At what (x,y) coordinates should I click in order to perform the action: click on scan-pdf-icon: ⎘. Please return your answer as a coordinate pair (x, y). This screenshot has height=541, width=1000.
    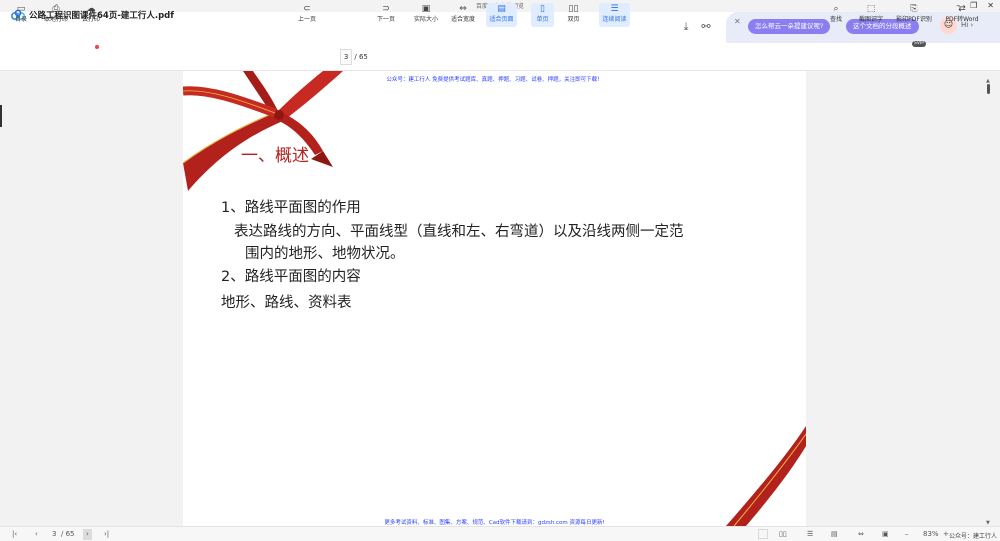
    Looking at the image, I should click on (914, 9).